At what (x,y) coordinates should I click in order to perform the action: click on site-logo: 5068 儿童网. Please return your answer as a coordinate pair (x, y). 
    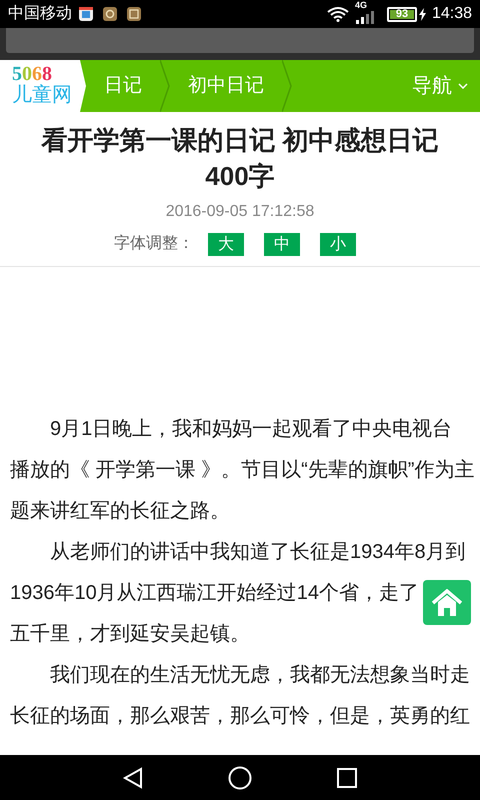
    Looking at the image, I should click on (43, 86).